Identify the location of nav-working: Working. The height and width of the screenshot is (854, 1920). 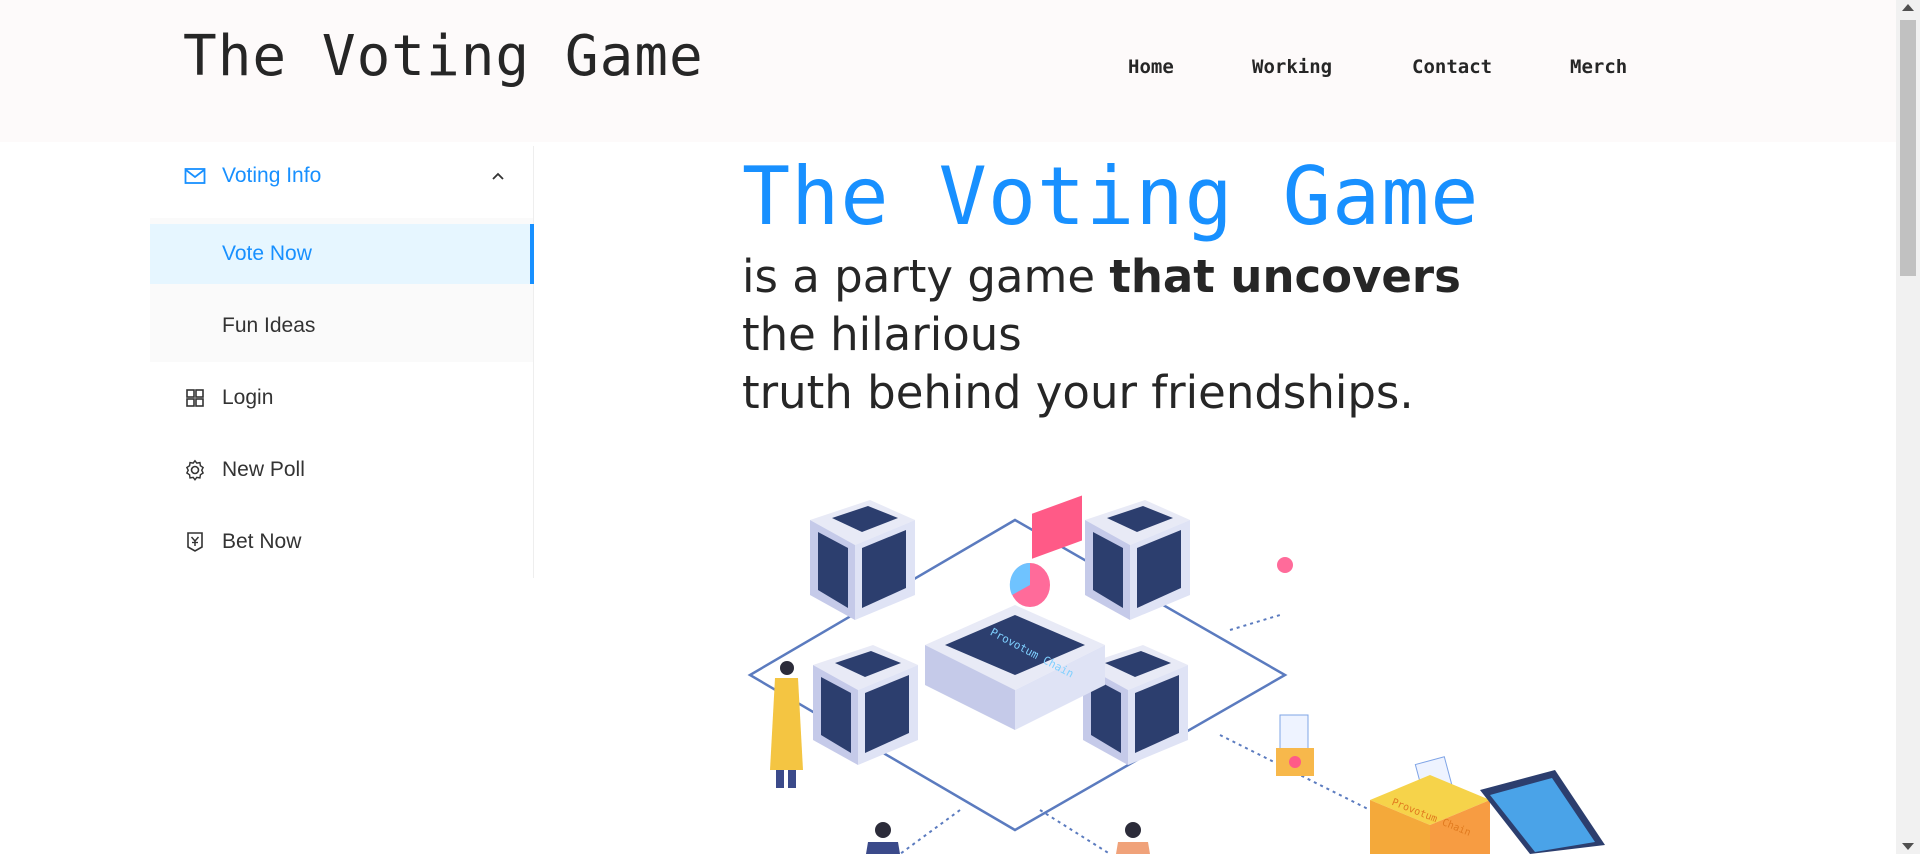
(1292, 67).